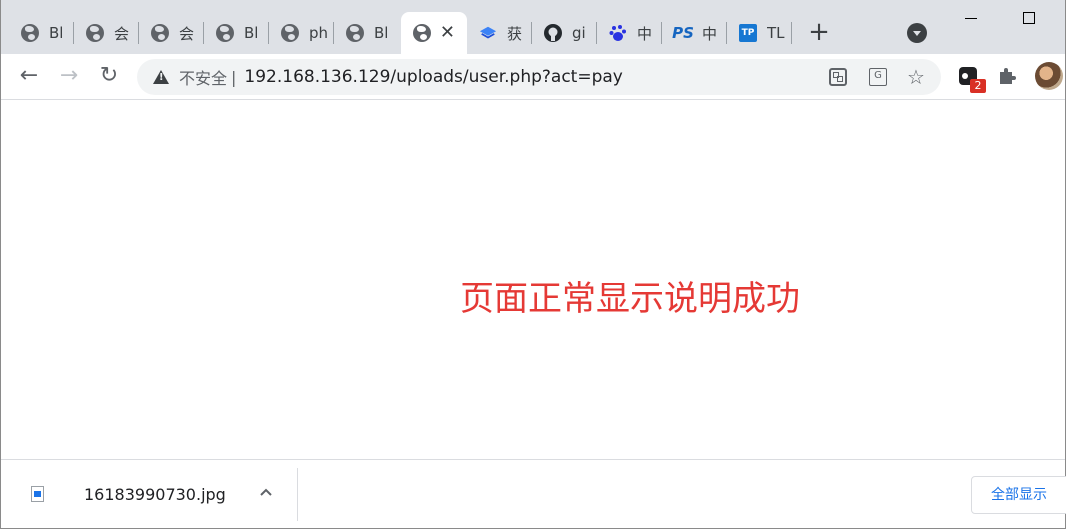 This screenshot has width=1066, height=529. What do you see at coordinates (1049, 76) in the screenshot?
I see `profile-avatar` at bounding box center [1049, 76].